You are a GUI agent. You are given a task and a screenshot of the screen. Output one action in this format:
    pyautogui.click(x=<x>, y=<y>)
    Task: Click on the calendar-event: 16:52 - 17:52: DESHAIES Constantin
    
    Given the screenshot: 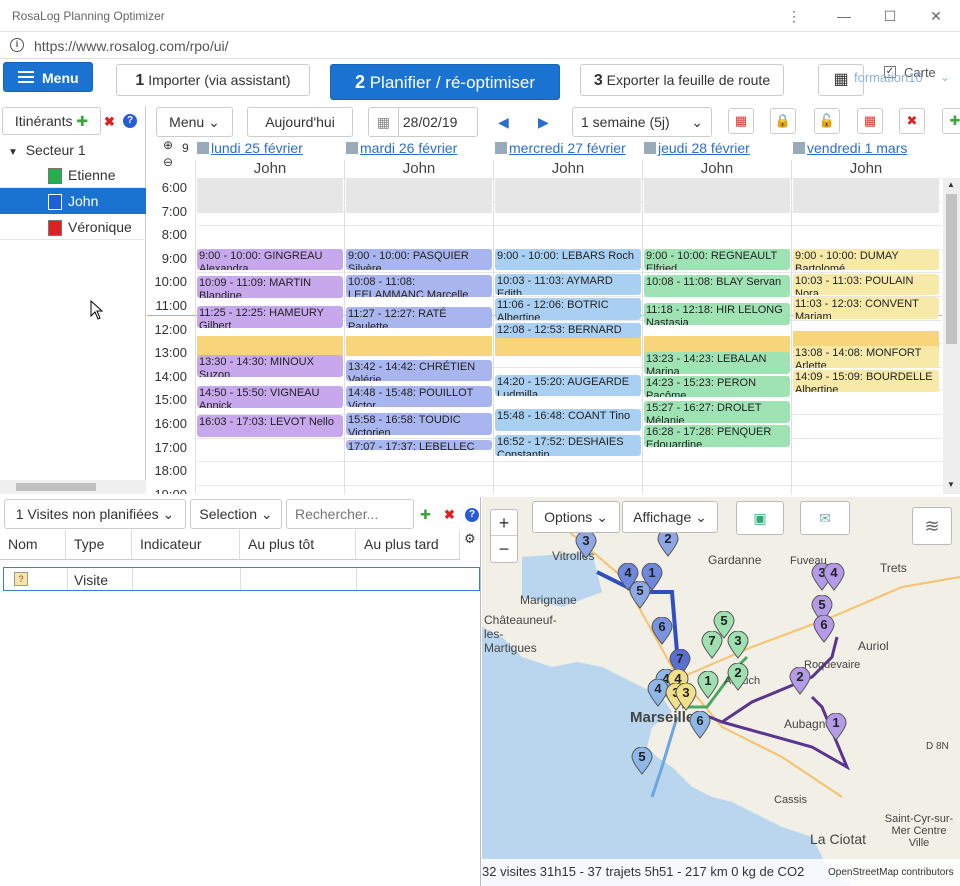 What is the action you would take?
    pyautogui.click(x=568, y=445)
    